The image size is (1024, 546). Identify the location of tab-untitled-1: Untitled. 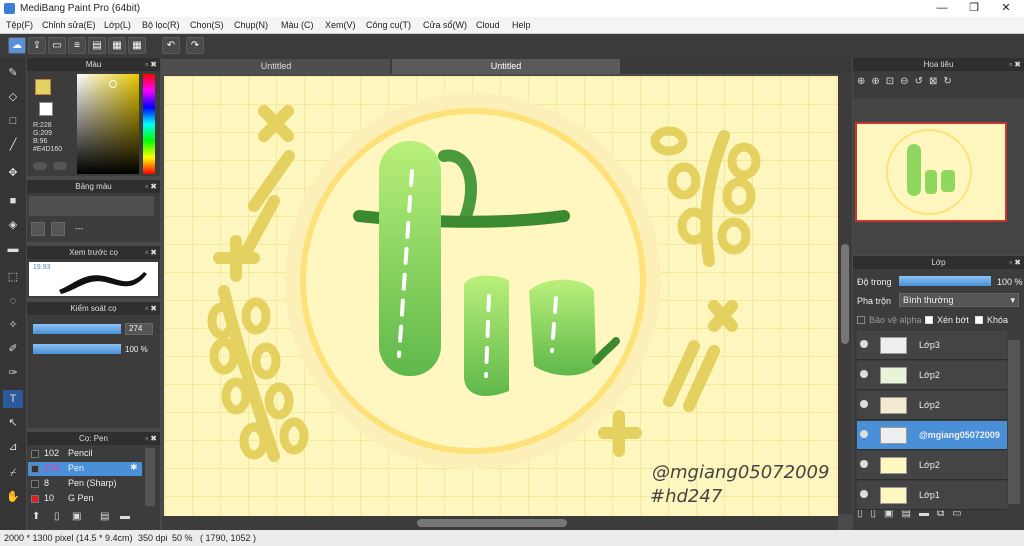
(276, 66).